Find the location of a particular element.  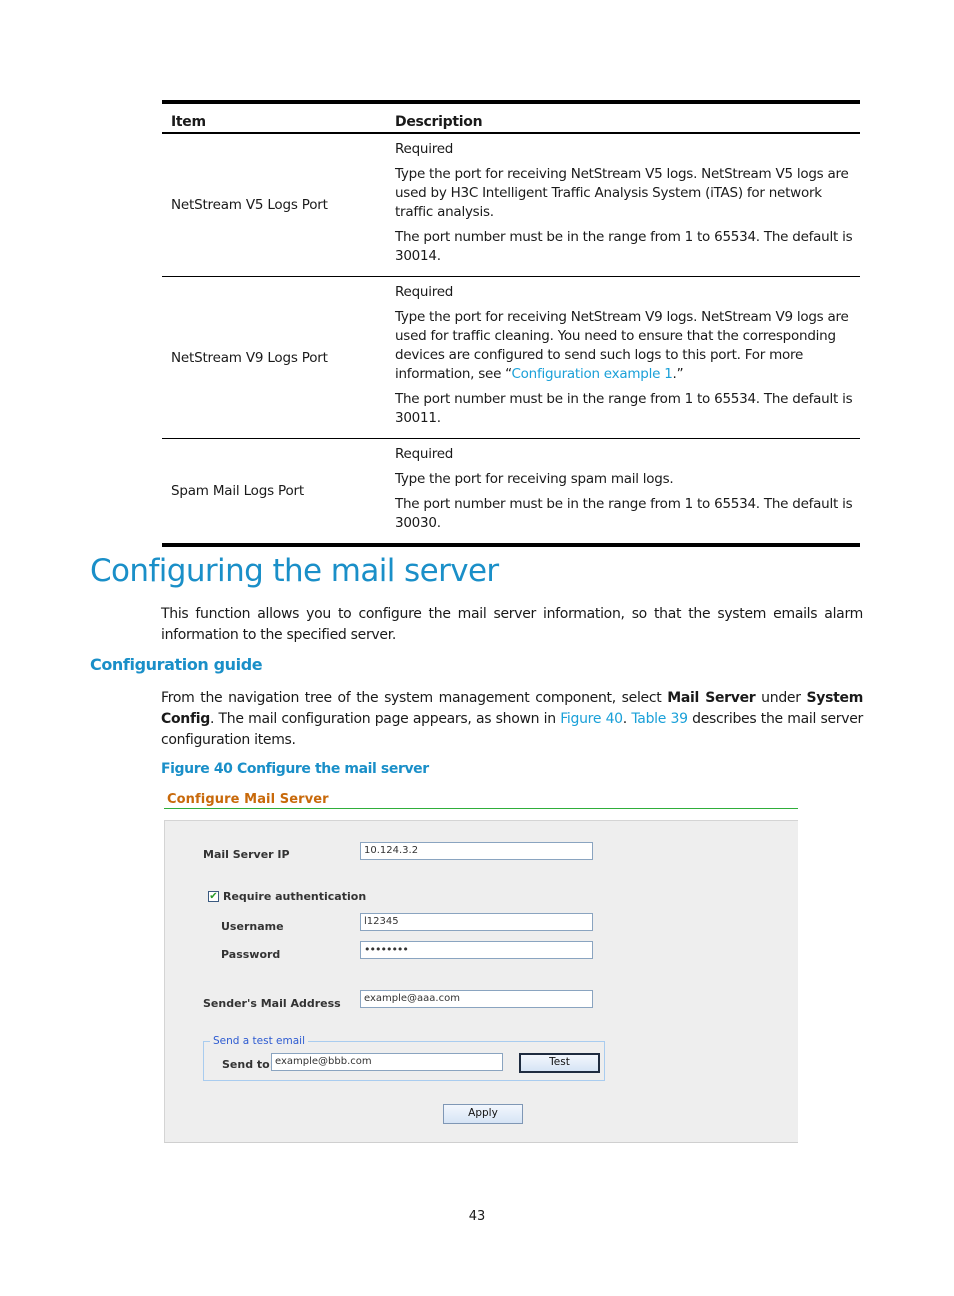

password-label: Password is located at coordinates (251, 954).